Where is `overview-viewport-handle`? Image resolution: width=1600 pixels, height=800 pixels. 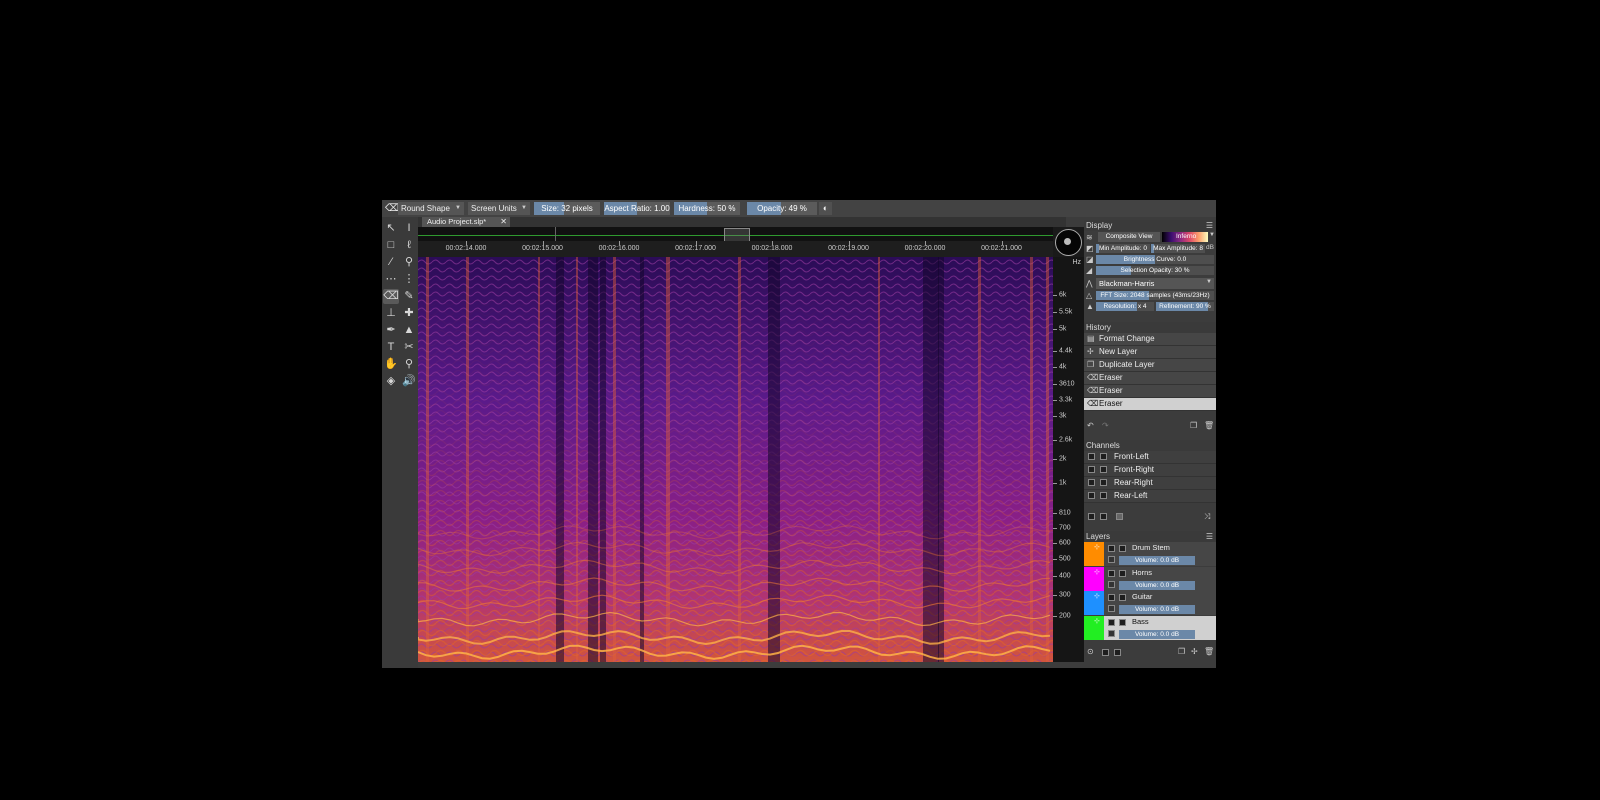
overview-viewport-handle is located at coordinates (737, 235).